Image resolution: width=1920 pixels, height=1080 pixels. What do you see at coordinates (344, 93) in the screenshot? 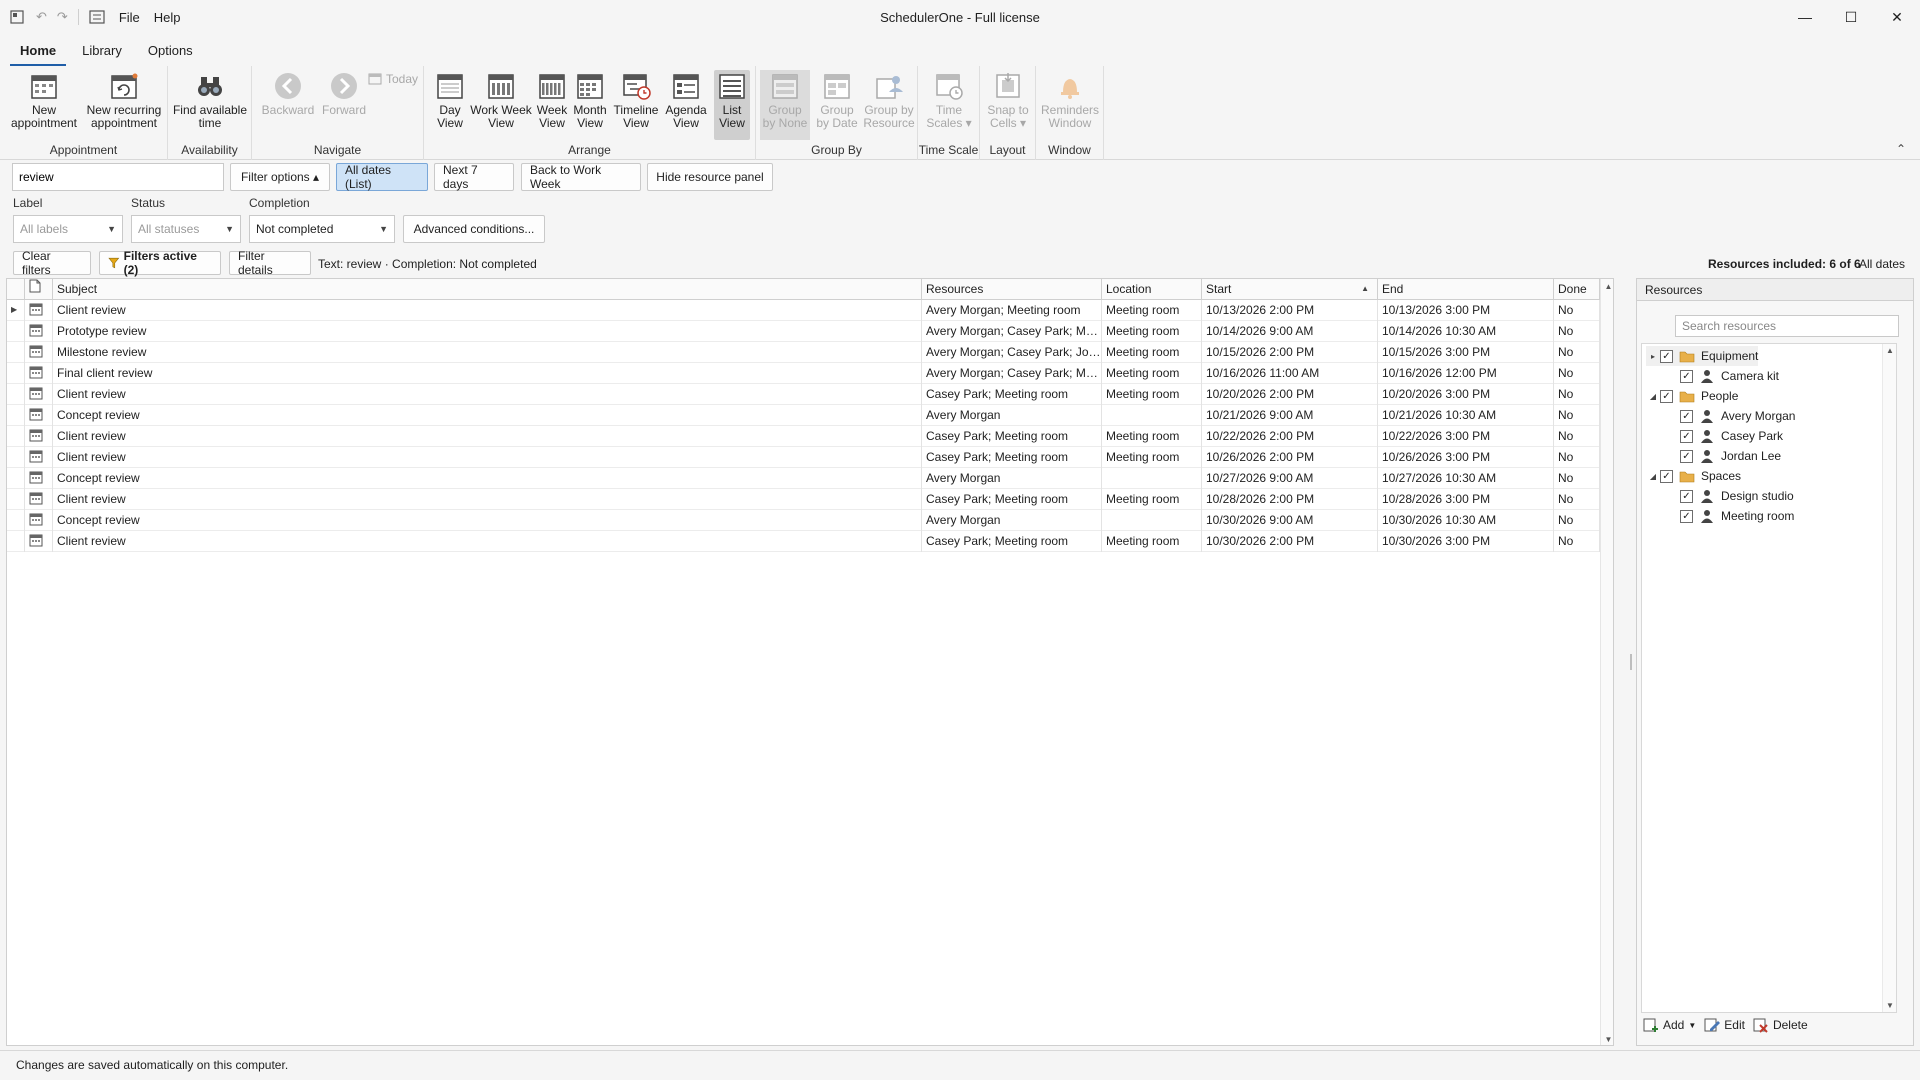
I see `forward-button: Forward` at bounding box center [344, 93].